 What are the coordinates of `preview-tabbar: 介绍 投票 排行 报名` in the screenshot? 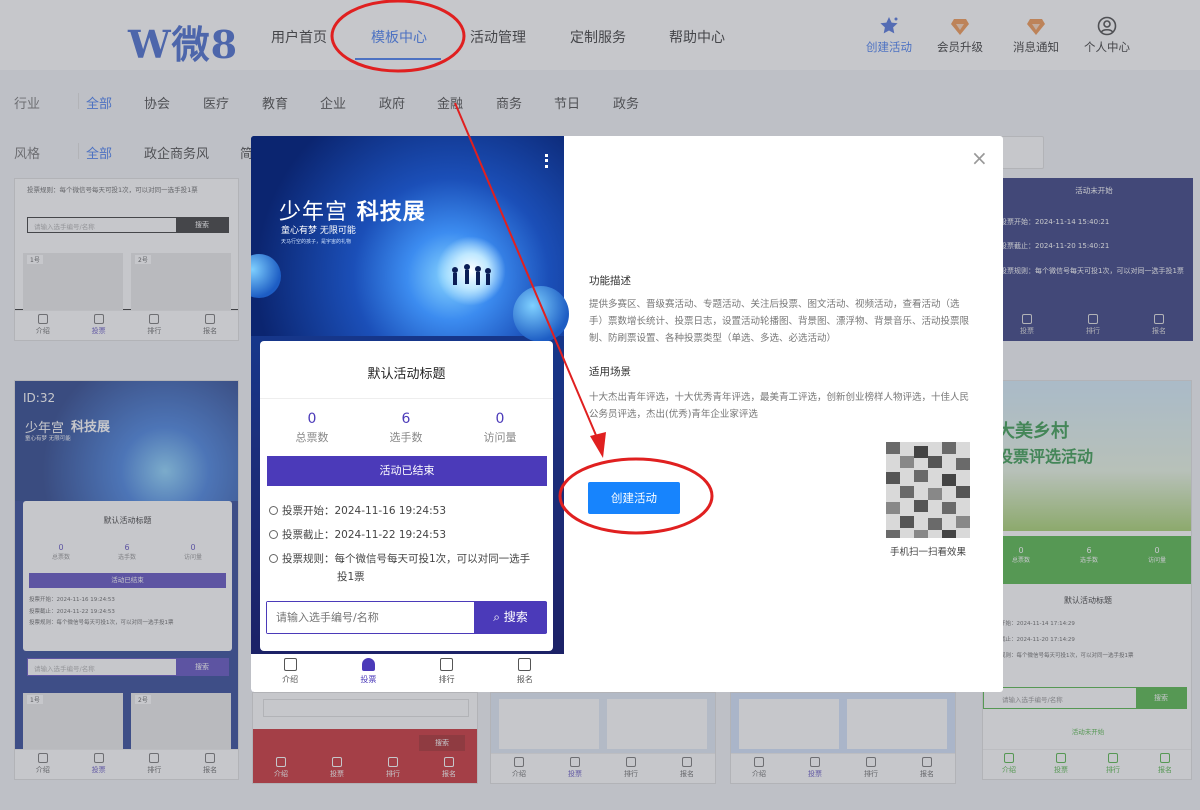 It's located at (407, 673).